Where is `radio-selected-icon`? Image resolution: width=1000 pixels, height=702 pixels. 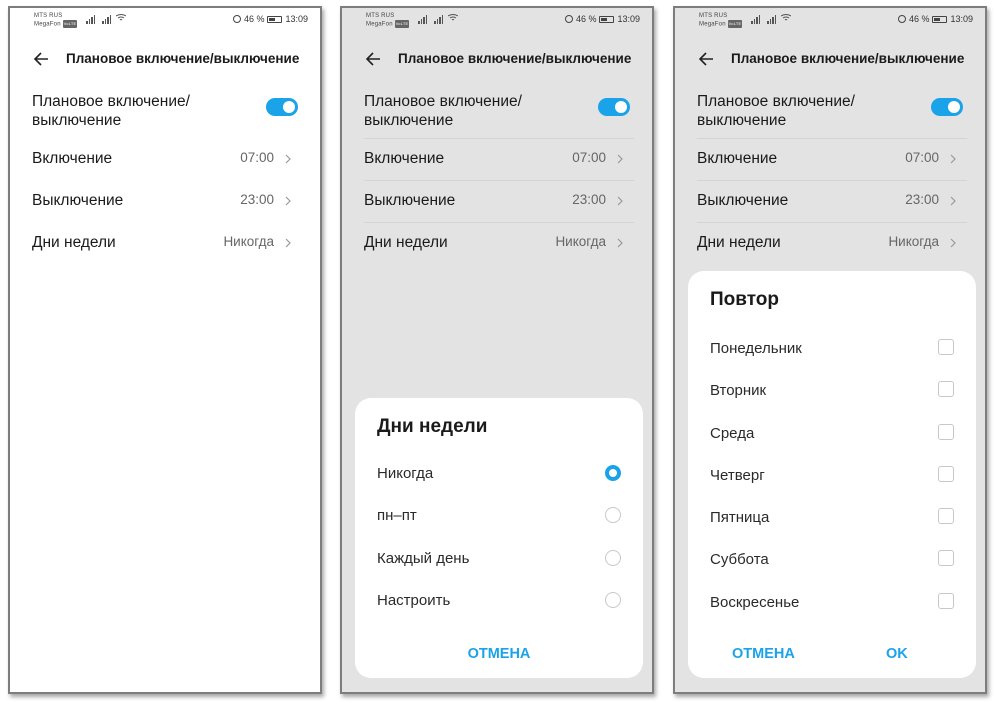
radio-selected-icon is located at coordinates (613, 473).